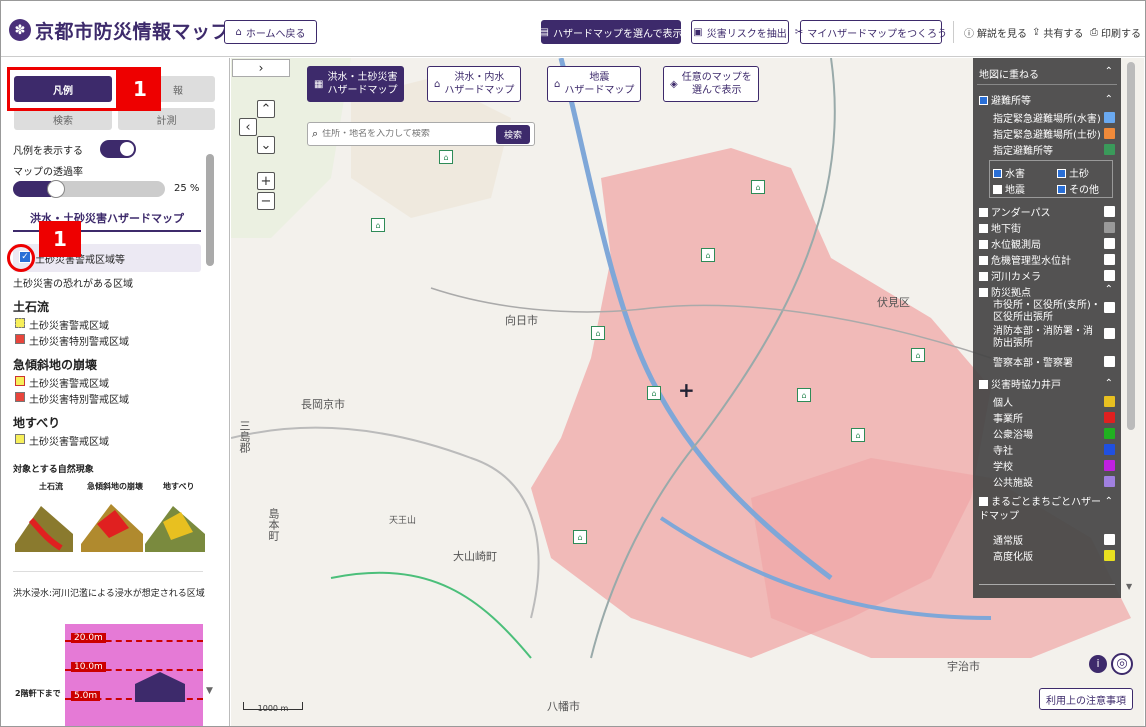 Image resolution: width=1146 pixels, height=727 pixels. Describe the element at coordinates (1057, 32) in the screenshot. I see `share-link: ⇪ 共有する` at that location.